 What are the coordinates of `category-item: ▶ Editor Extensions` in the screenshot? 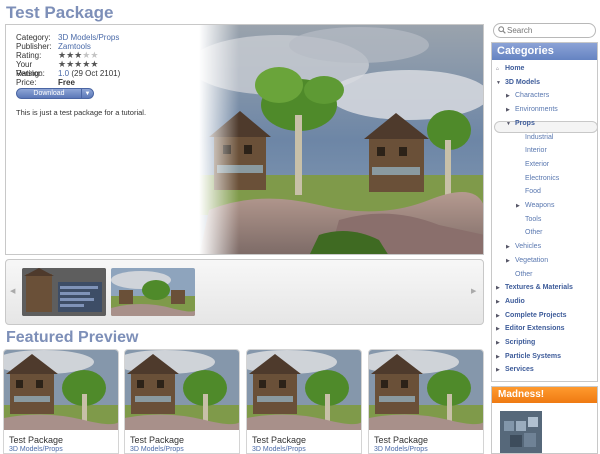 It's located at (530, 329).